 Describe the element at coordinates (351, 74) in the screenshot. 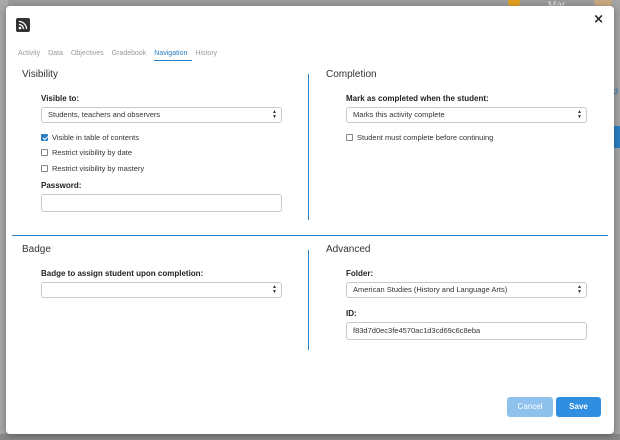

I see `completion-title: Completion` at that location.